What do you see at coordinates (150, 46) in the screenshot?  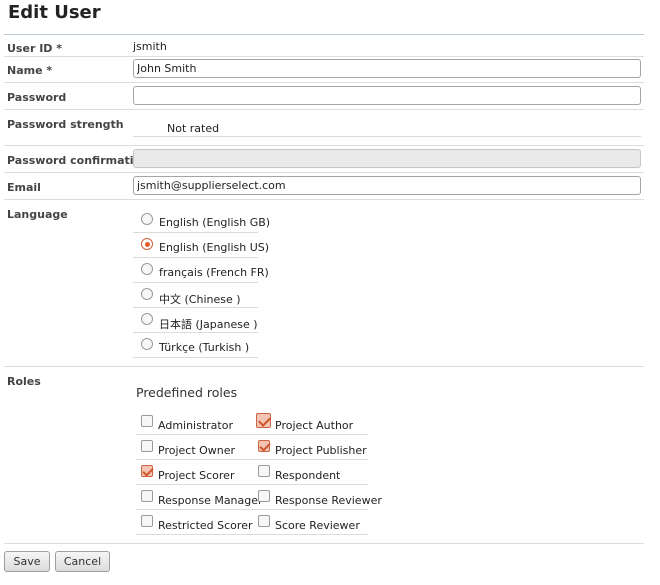 I see `user-id-value: jsmith` at bounding box center [150, 46].